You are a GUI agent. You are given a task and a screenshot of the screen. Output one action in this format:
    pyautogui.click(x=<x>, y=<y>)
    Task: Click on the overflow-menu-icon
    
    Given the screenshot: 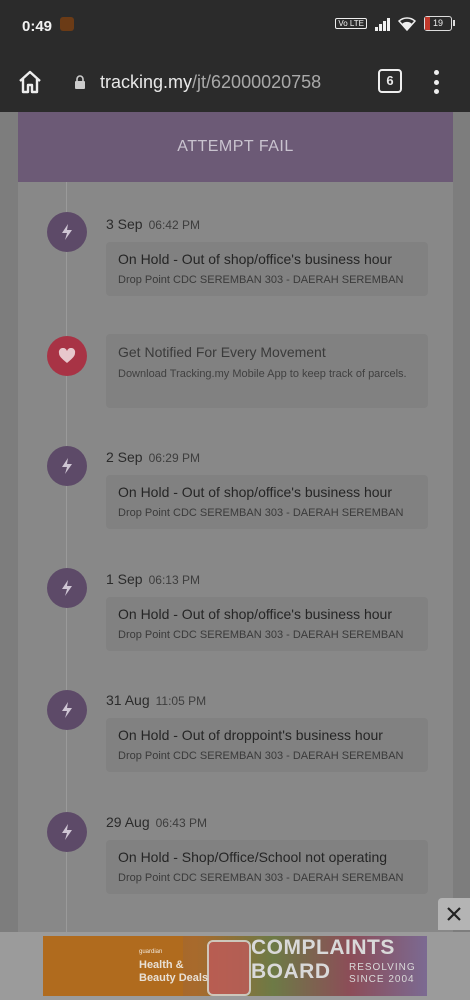 What is the action you would take?
    pyautogui.click(x=436, y=82)
    